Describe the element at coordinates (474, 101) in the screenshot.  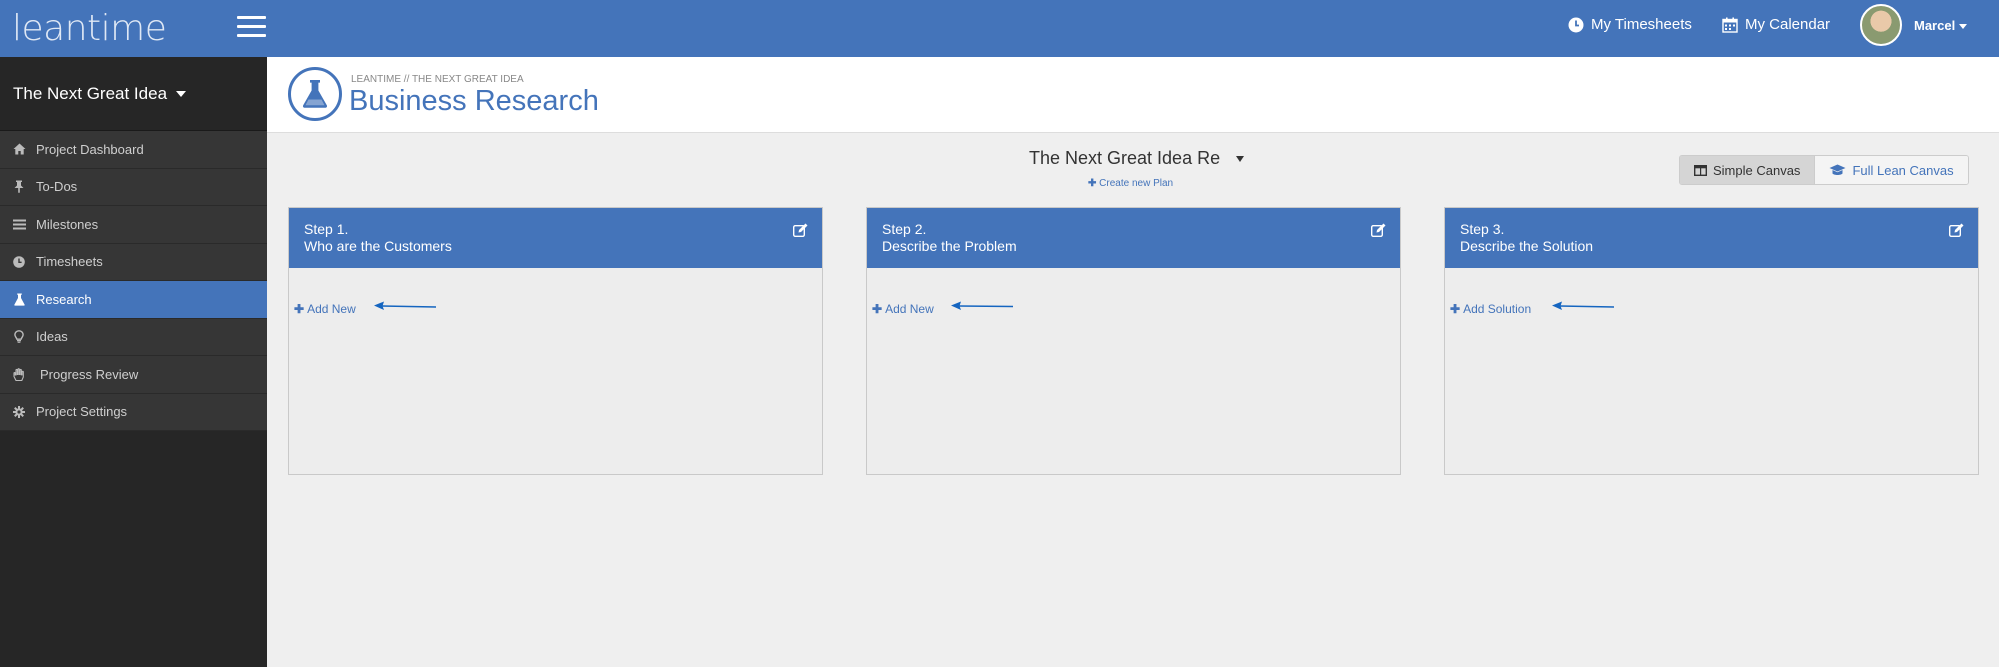
I see `page-title: Business Research` at that location.